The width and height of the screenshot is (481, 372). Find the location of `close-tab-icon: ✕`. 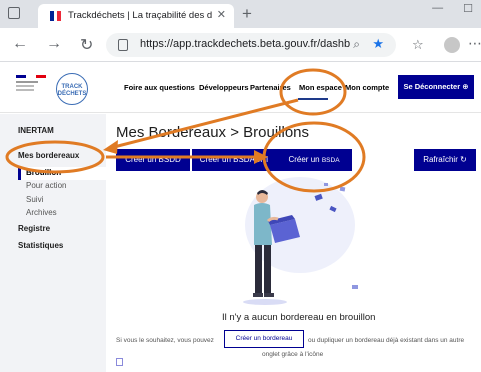

close-tab-icon: ✕ is located at coordinates (221, 14).